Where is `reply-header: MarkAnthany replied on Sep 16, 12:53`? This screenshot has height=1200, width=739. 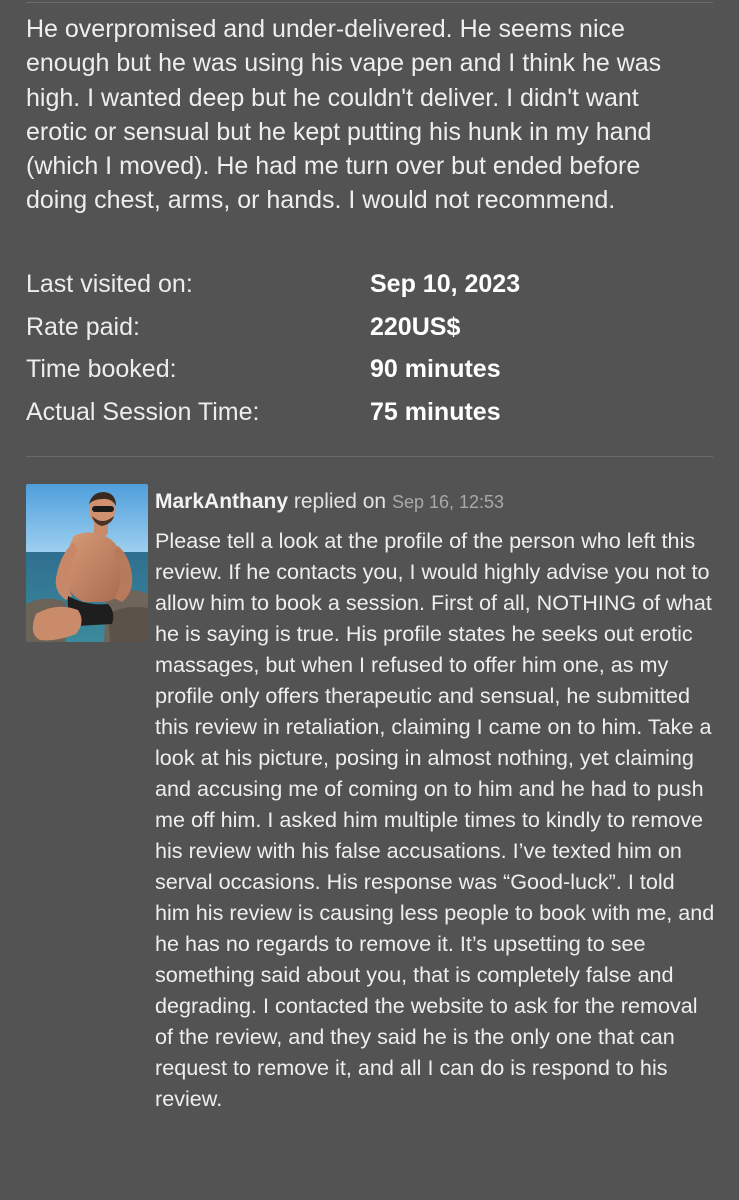 reply-header: MarkAnthany replied on Sep 16, 12:53 is located at coordinates (435, 502).